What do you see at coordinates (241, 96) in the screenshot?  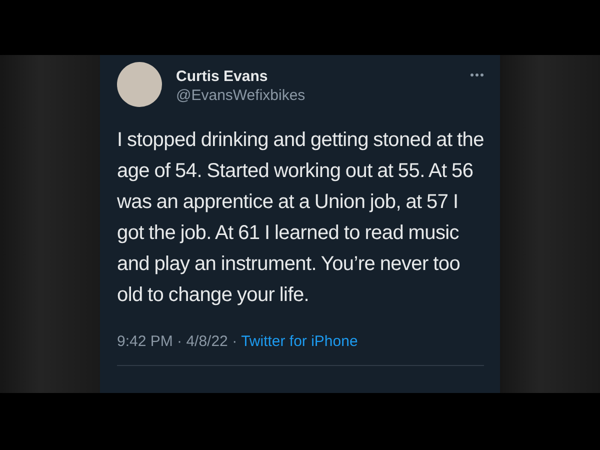 I see `user-handle: @EvansWefixbikes` at bounding box center [241, 96].